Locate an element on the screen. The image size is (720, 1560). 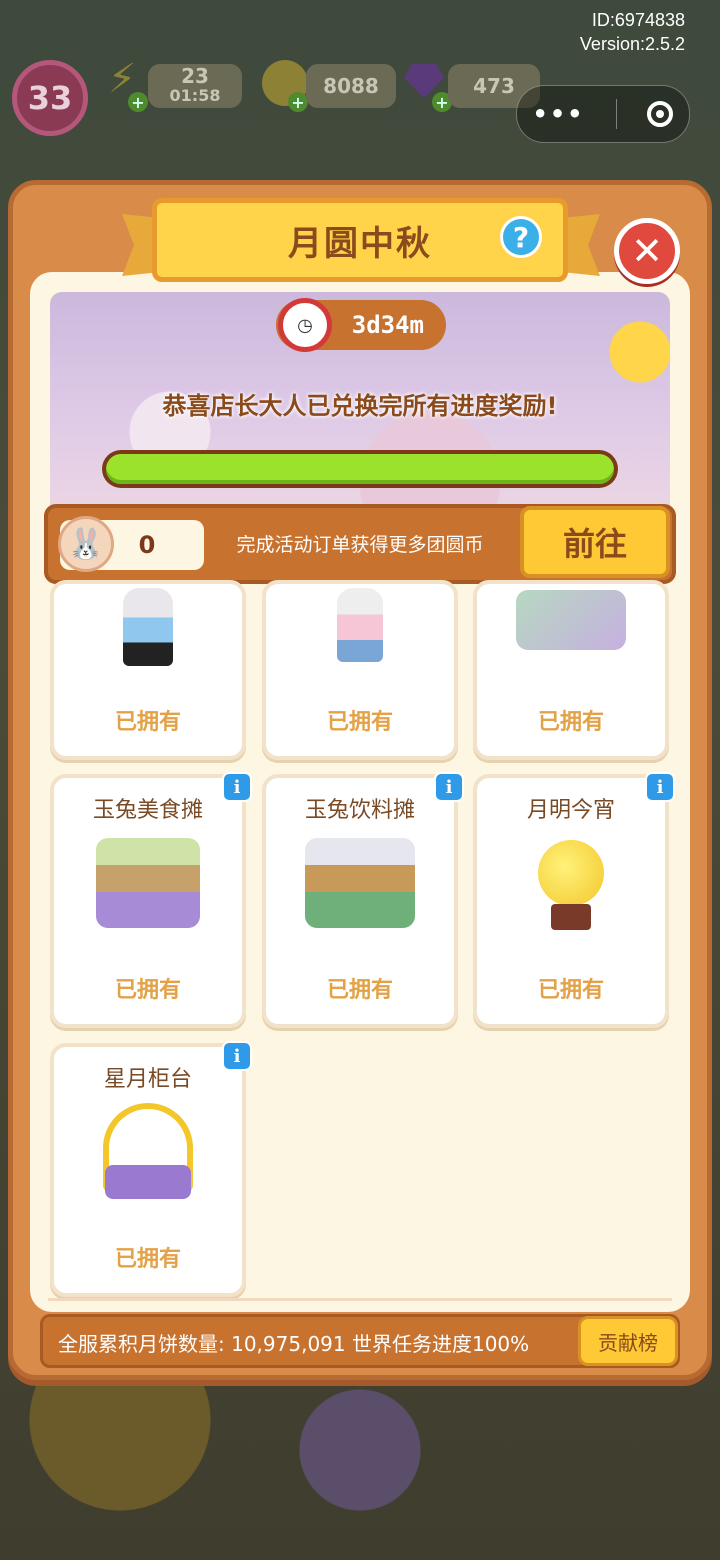
close-button: ✕ is located at coordinates (647, 251).